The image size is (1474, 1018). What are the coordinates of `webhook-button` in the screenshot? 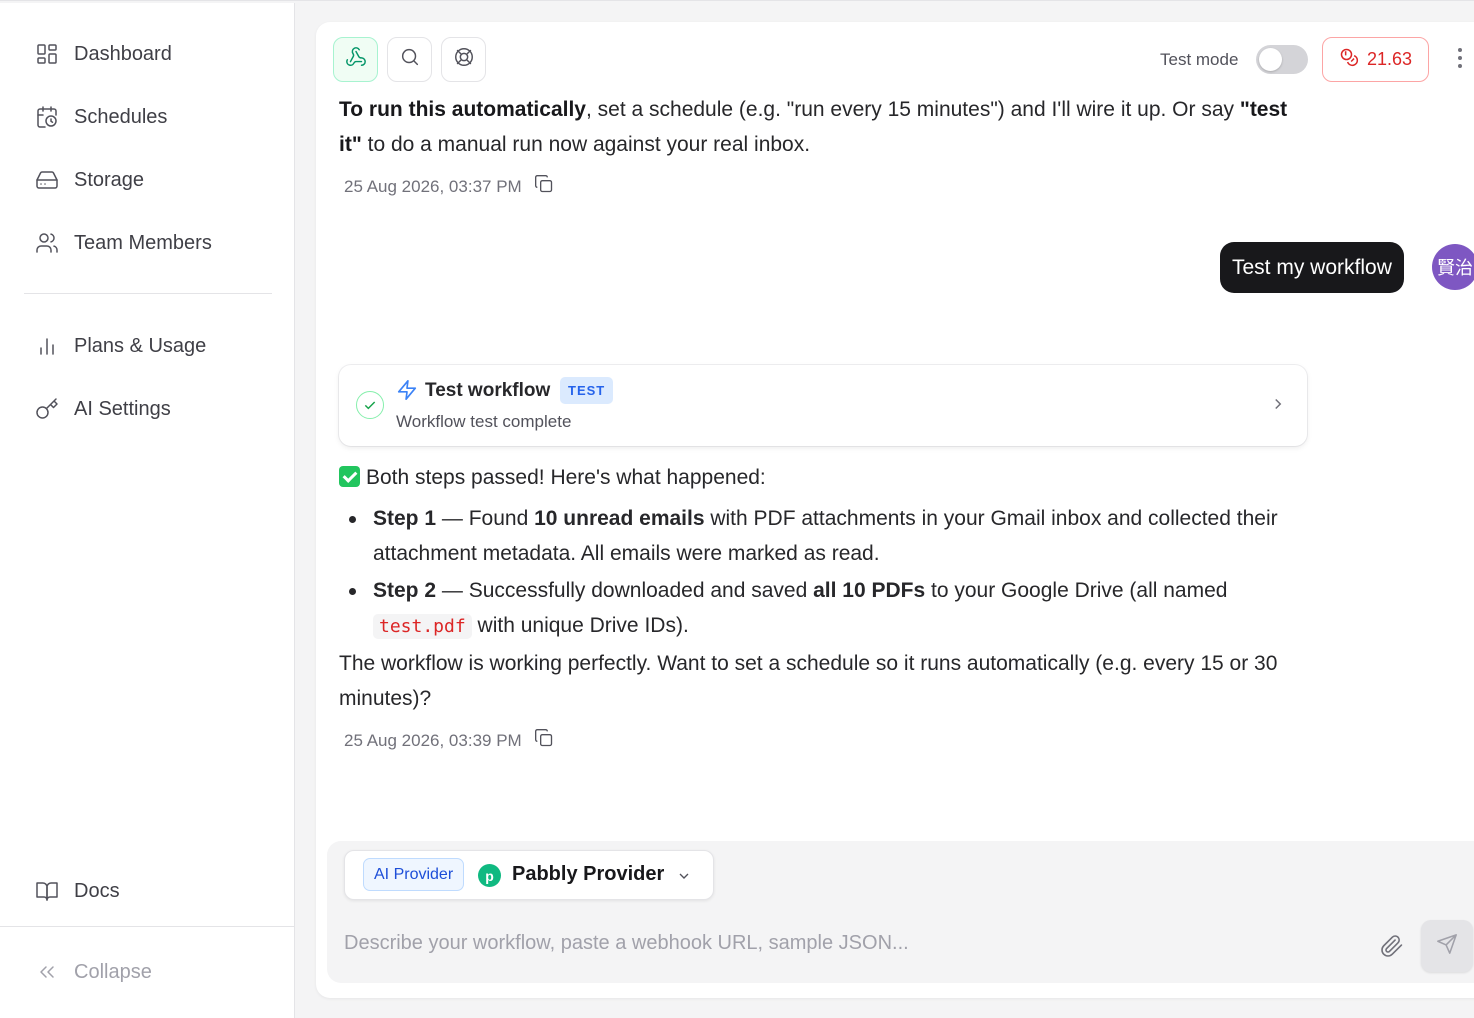 It's located at (355, 59).